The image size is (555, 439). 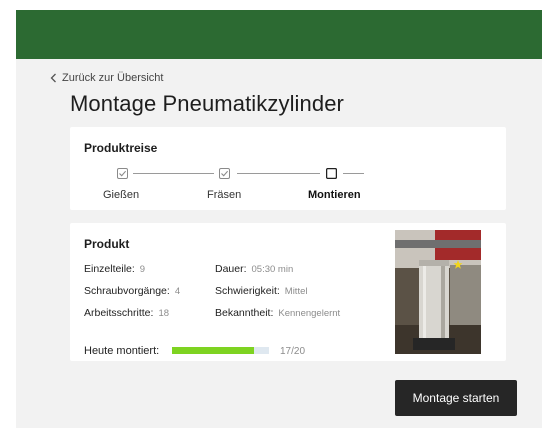 I want to click on assembled-today-progress-bar, so click(x=220, y=350).